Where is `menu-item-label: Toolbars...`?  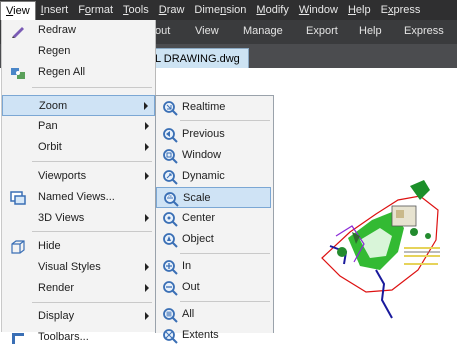 menu-item-label: Toolbars... is located at coordinates (63, 337).